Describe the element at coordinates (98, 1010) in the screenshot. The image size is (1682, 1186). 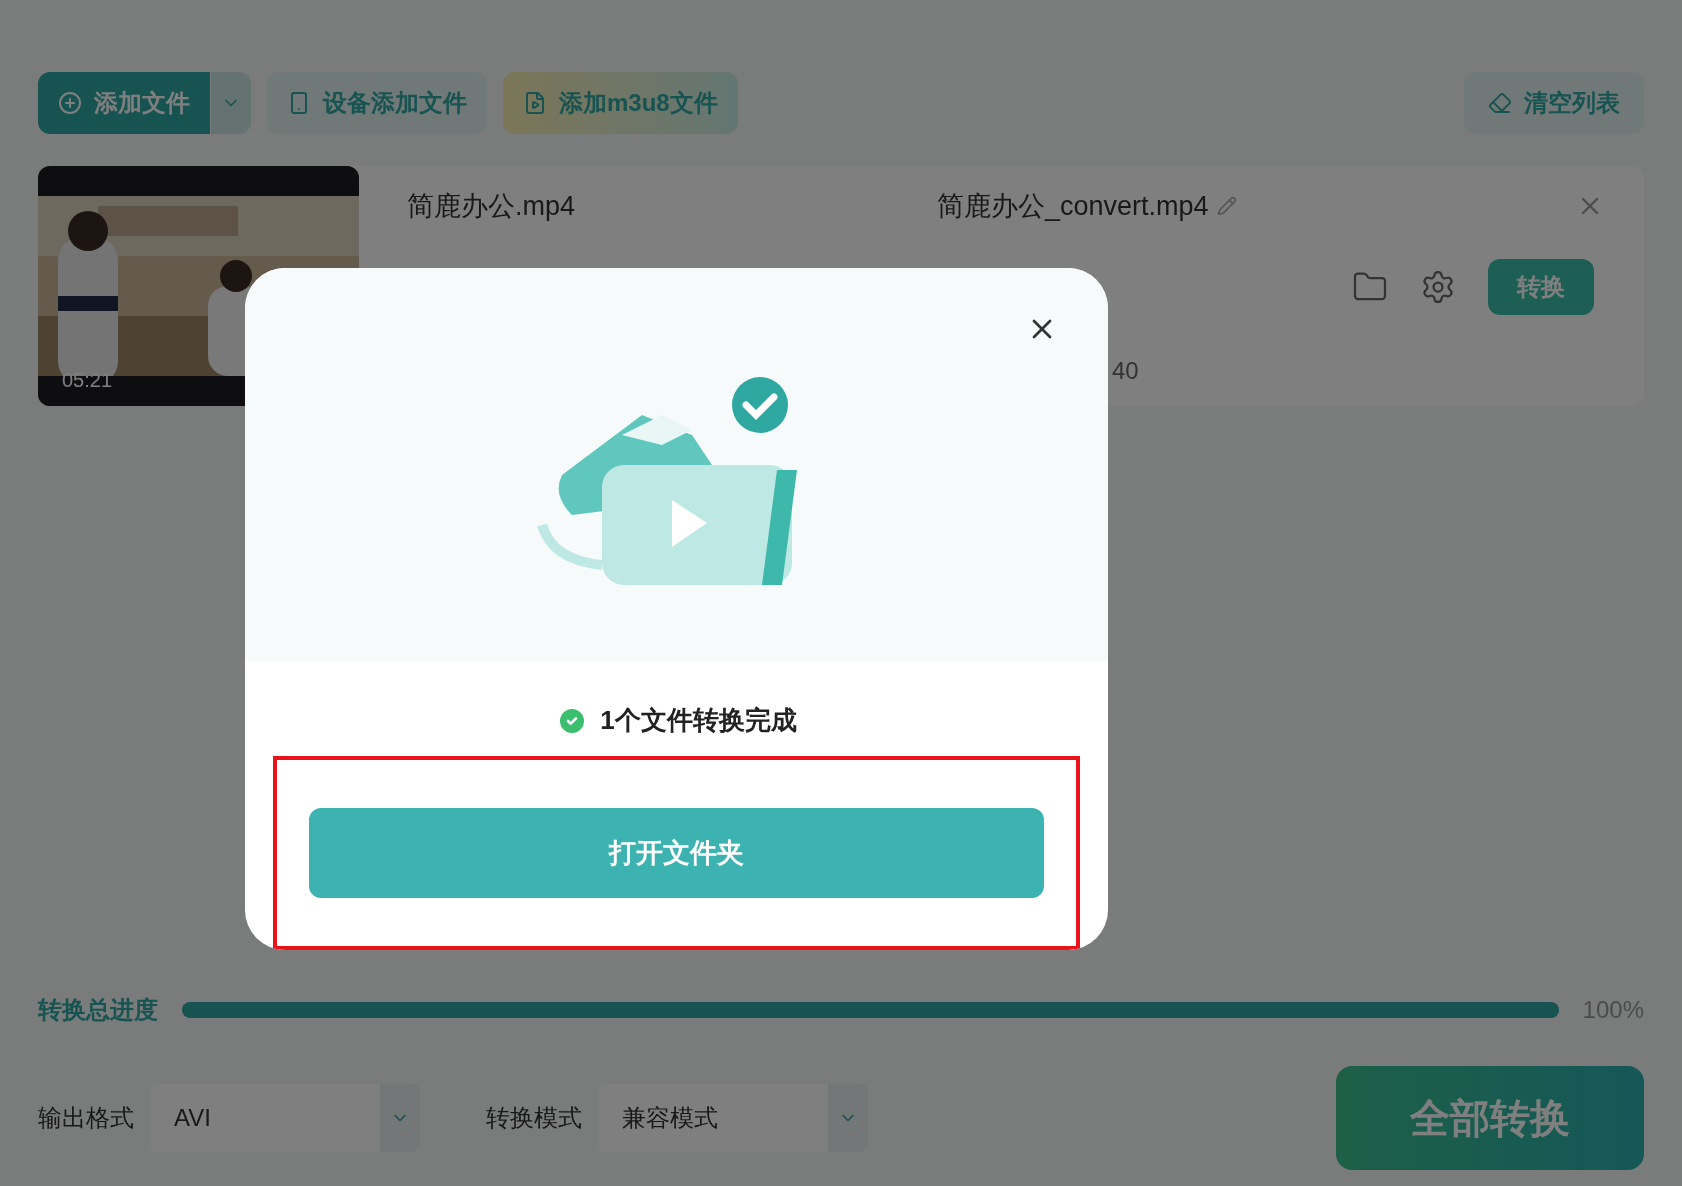
I see `progress-label: 转换总进度` at that location.